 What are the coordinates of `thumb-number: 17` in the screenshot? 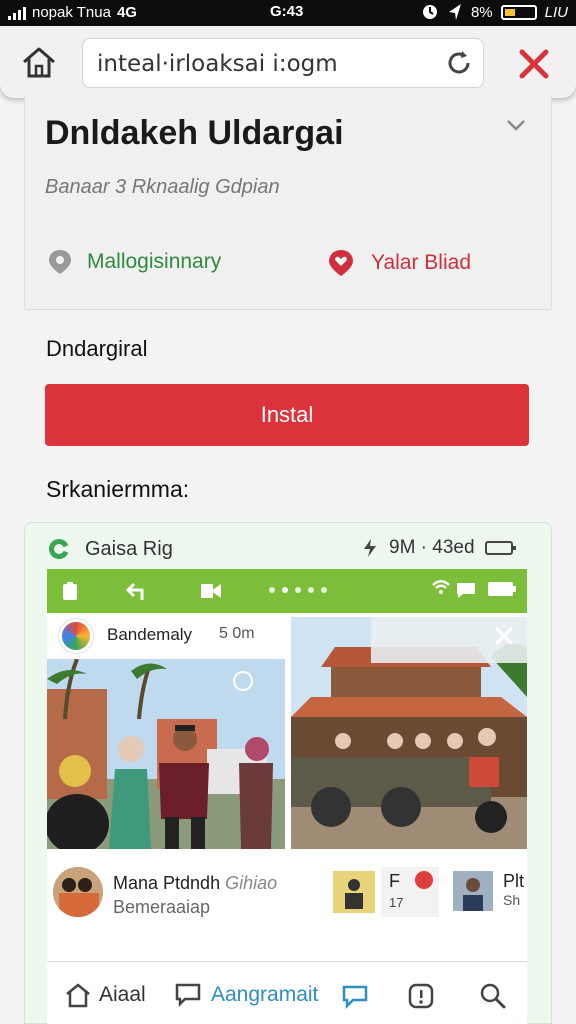 It's located at (396, 902).